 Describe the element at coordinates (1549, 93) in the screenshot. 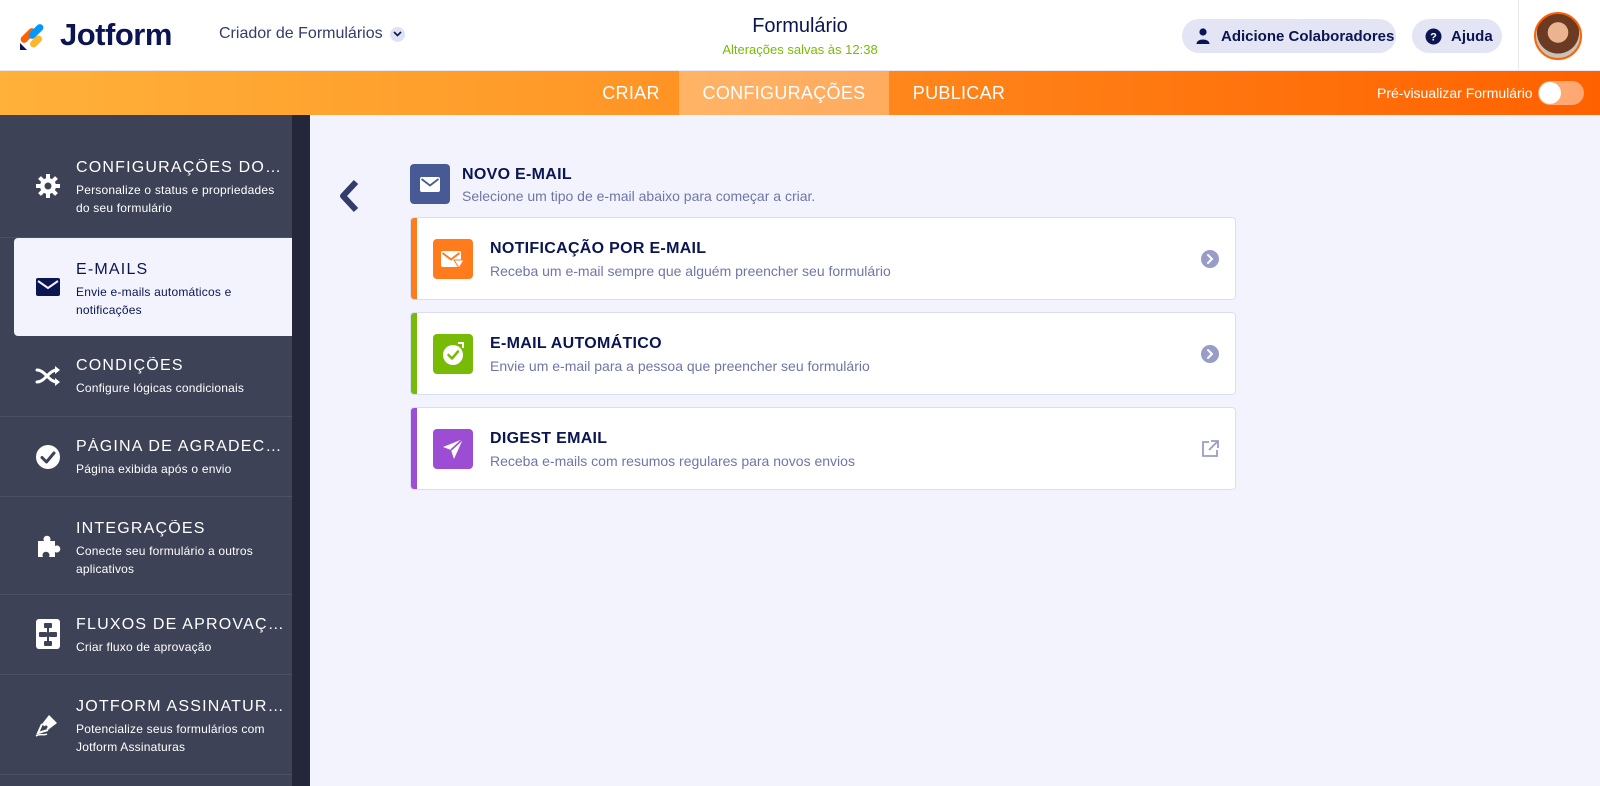

I see `toggle-knob` at that location.